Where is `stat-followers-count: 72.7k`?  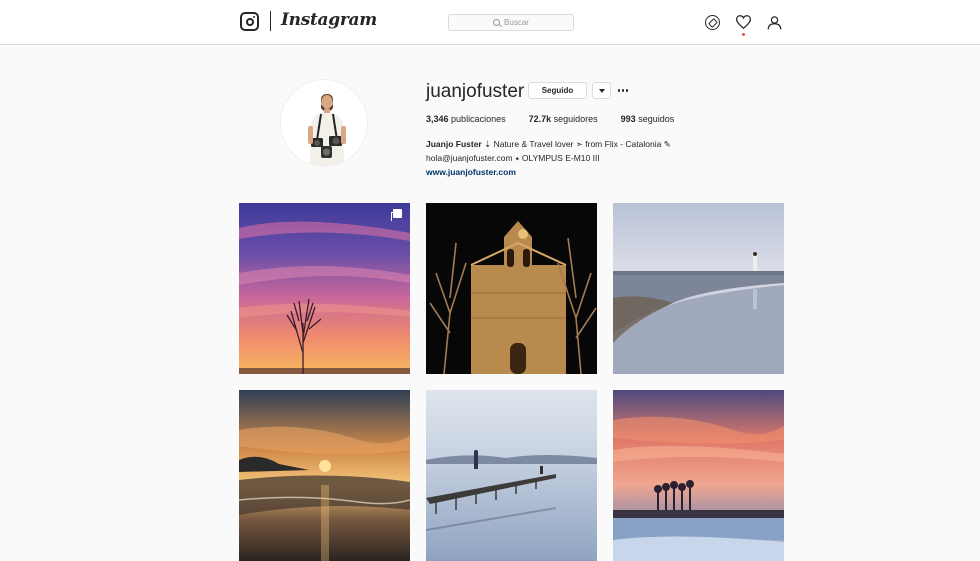 stat-followers-count: 72.7k is located at coordinates (540, 119).